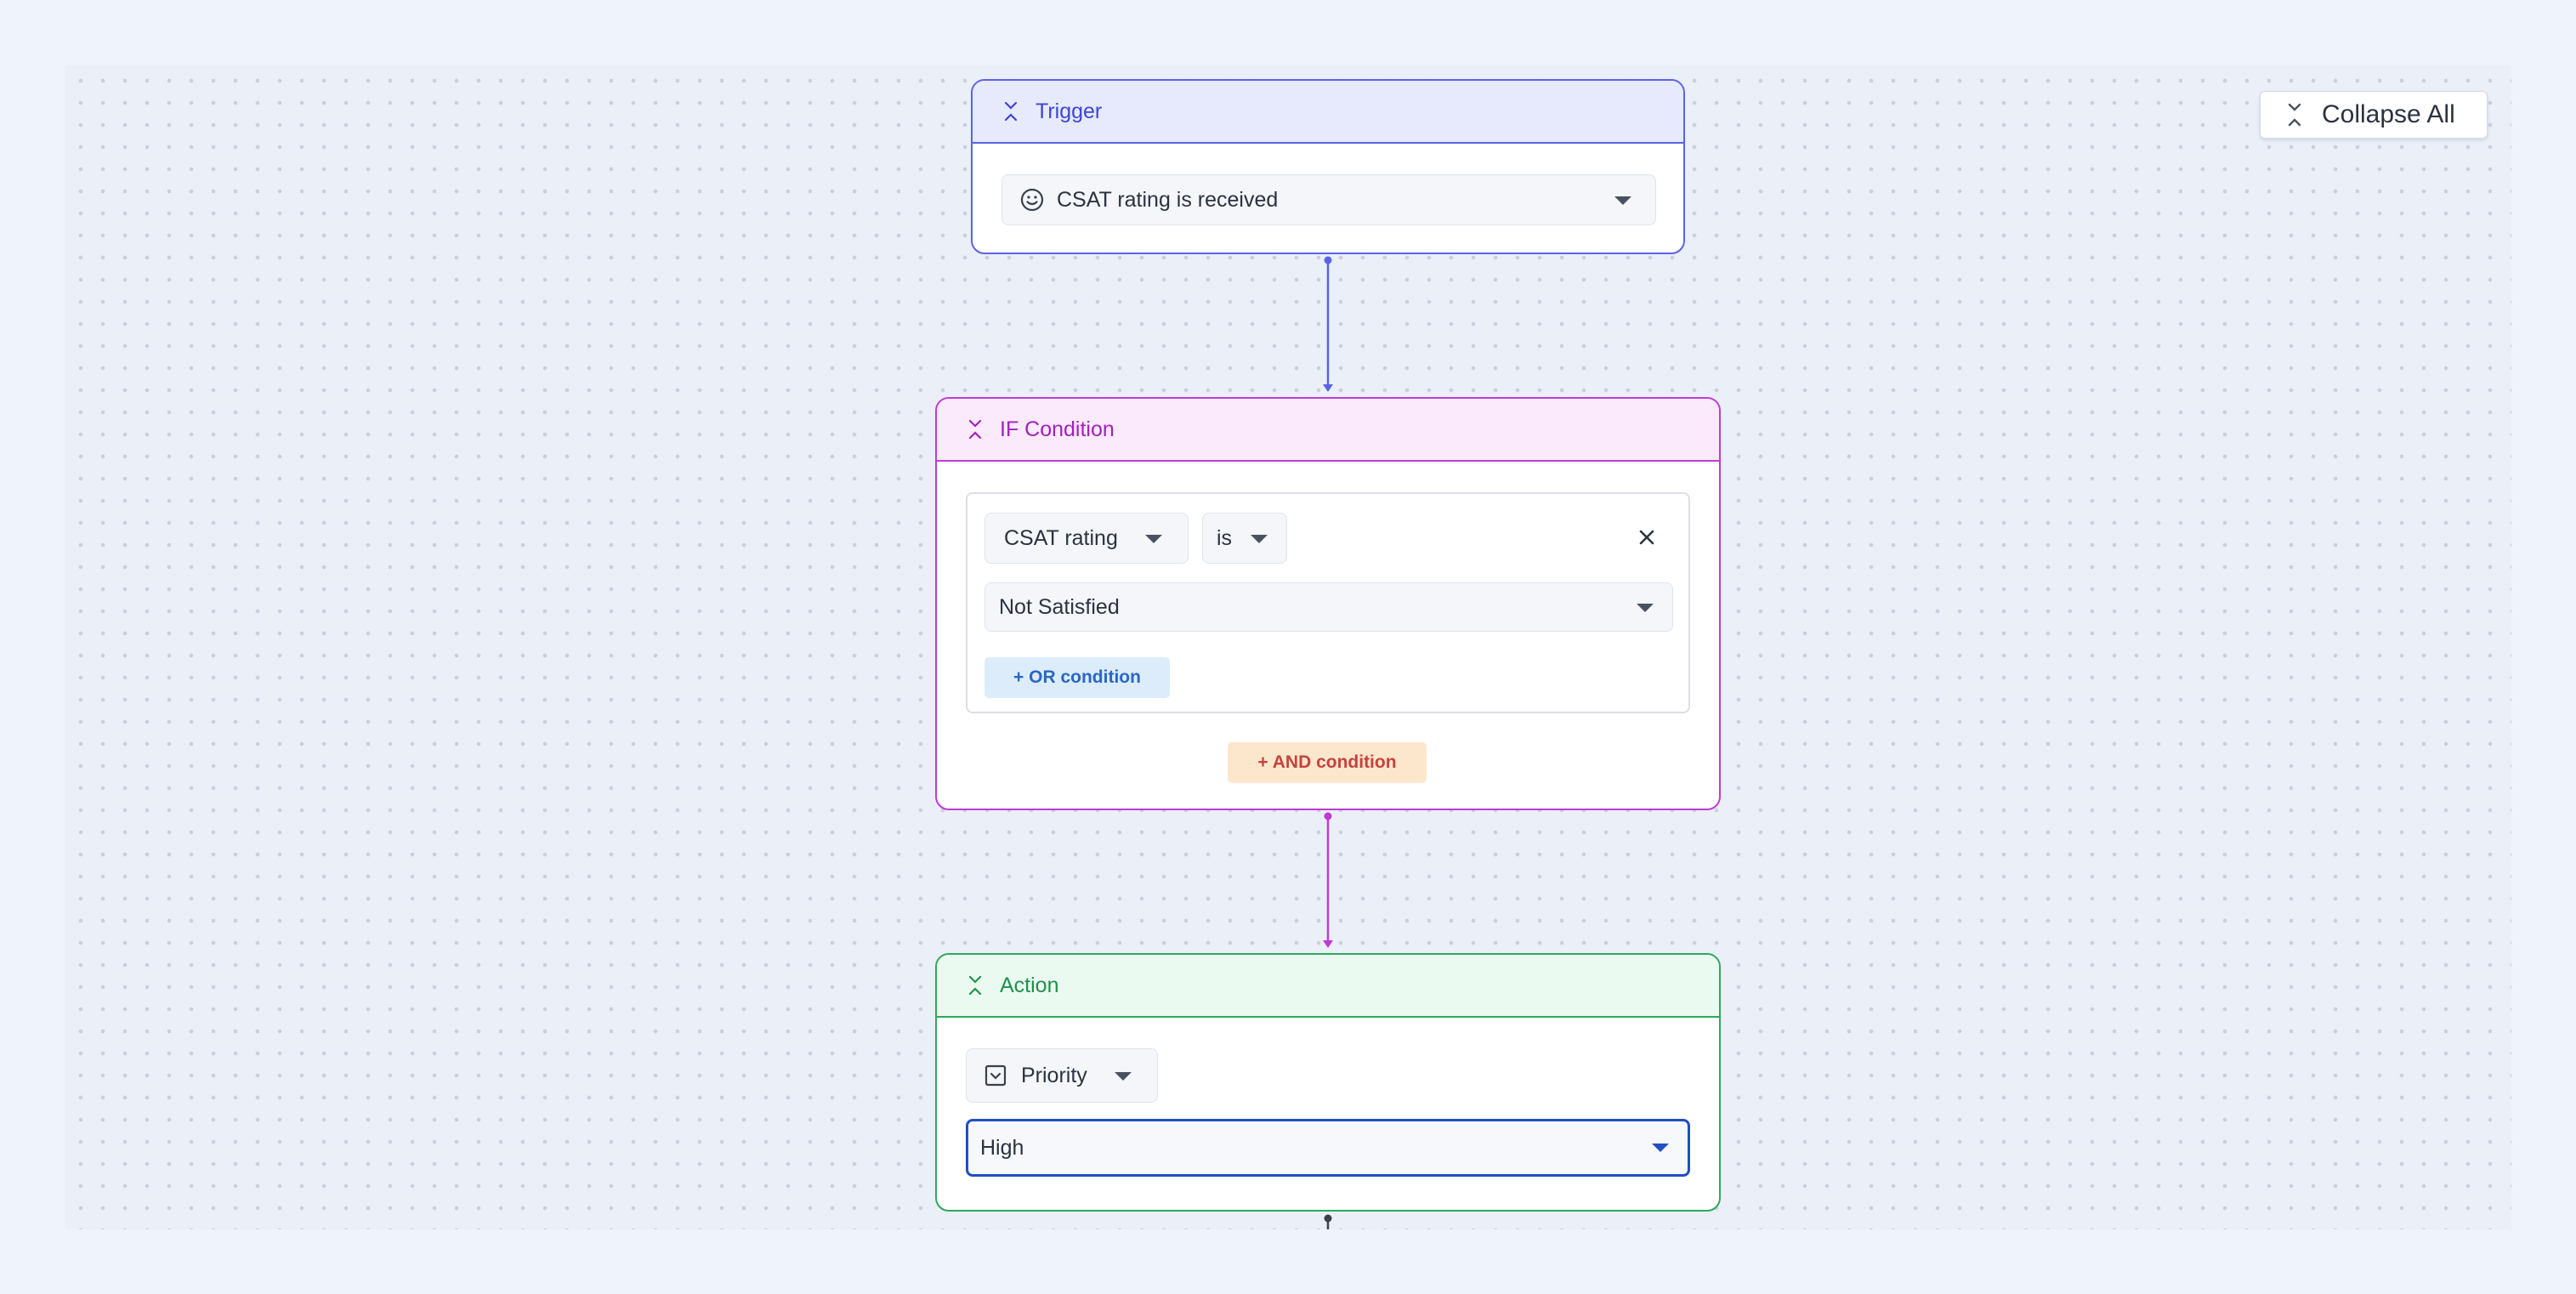  I want to click on condition-field-value: CSAT rating, so click(1061, 537).